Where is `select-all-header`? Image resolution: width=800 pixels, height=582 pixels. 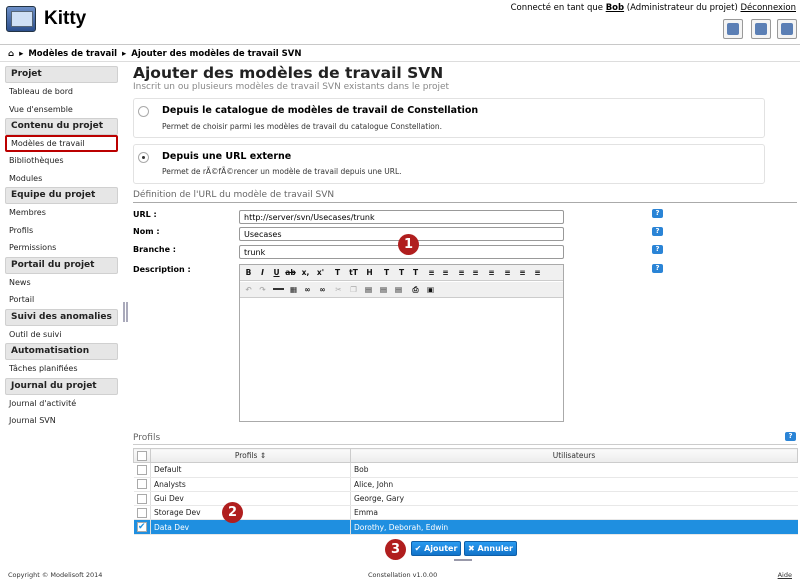 select-all-header is located at coordinates (142, 455).